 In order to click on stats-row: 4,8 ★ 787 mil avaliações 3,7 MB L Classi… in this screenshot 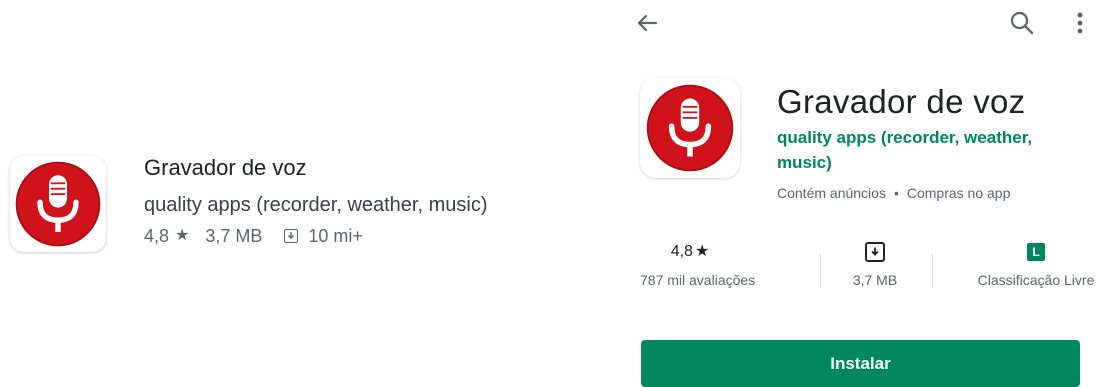, I will do `click(875, 268)`.